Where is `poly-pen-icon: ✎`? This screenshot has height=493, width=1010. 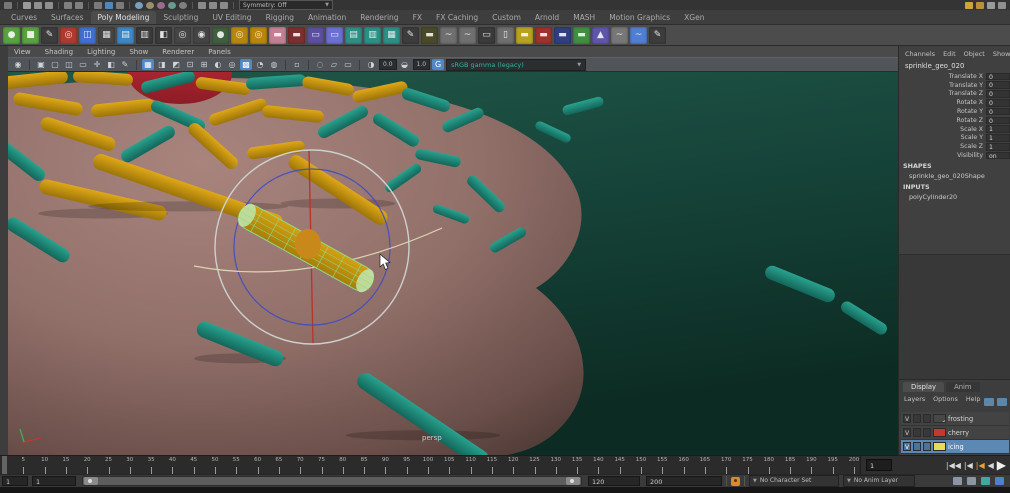 poly-pen-icon: ✎ is located at coordinates (49, 35).